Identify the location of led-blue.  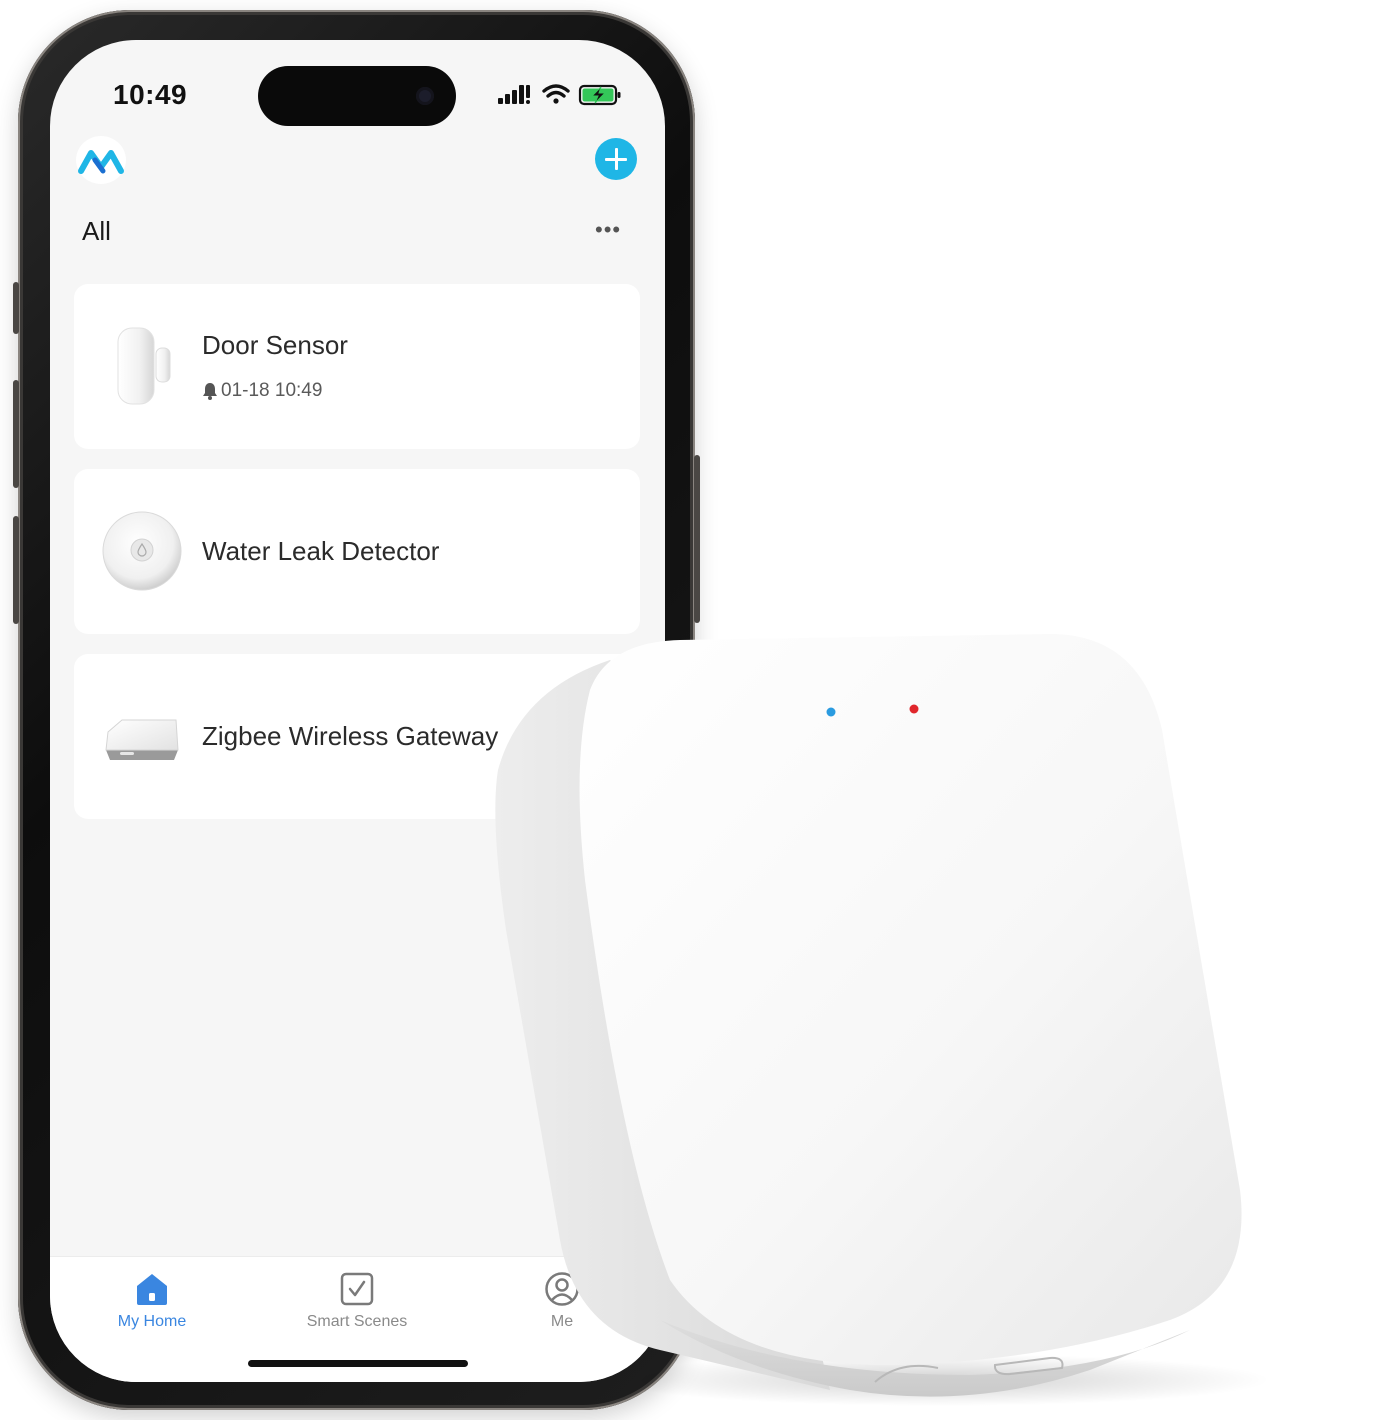
(831, 712).